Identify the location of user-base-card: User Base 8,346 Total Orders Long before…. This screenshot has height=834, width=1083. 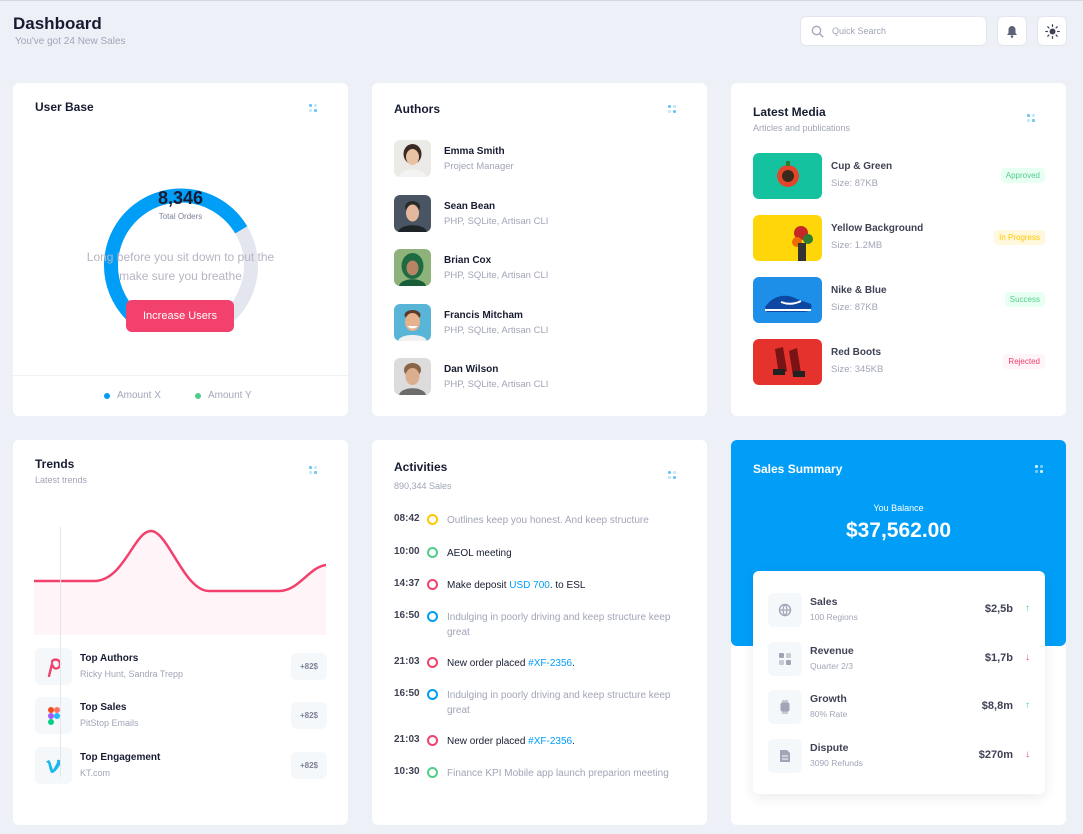
(180, 249).